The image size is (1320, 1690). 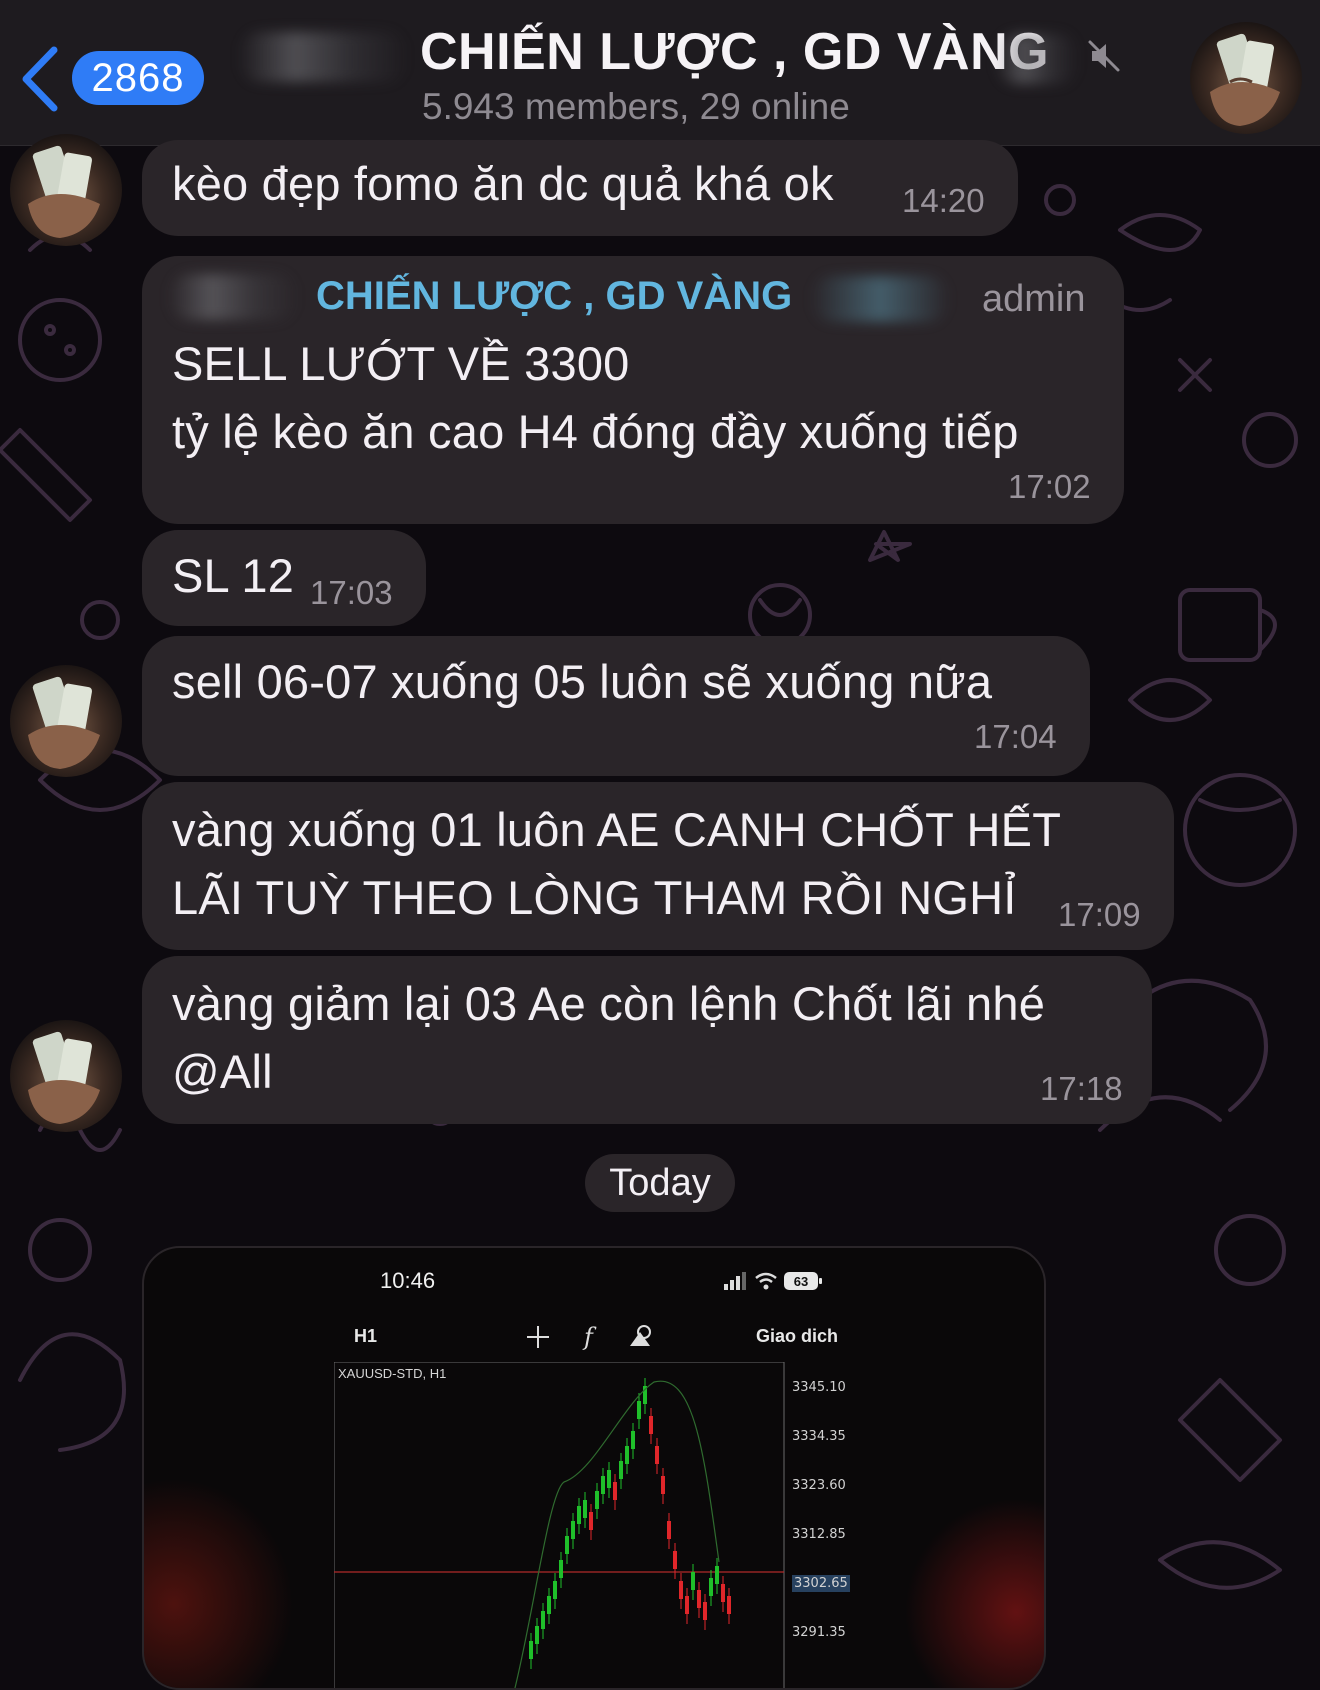 What do you see at coordinates (392, 1373) in the screenshot?
I see `chart-symbol: XAUUSD-STD, H1` at bounding box center [392, 1373].